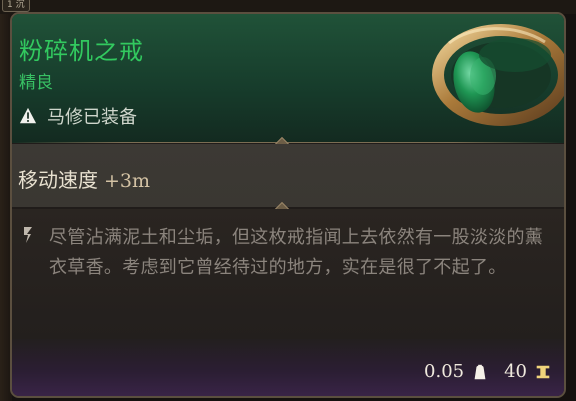  Describe the element at coordinates (28, 116) in the screenshot. I see `warning-icon` at that location.